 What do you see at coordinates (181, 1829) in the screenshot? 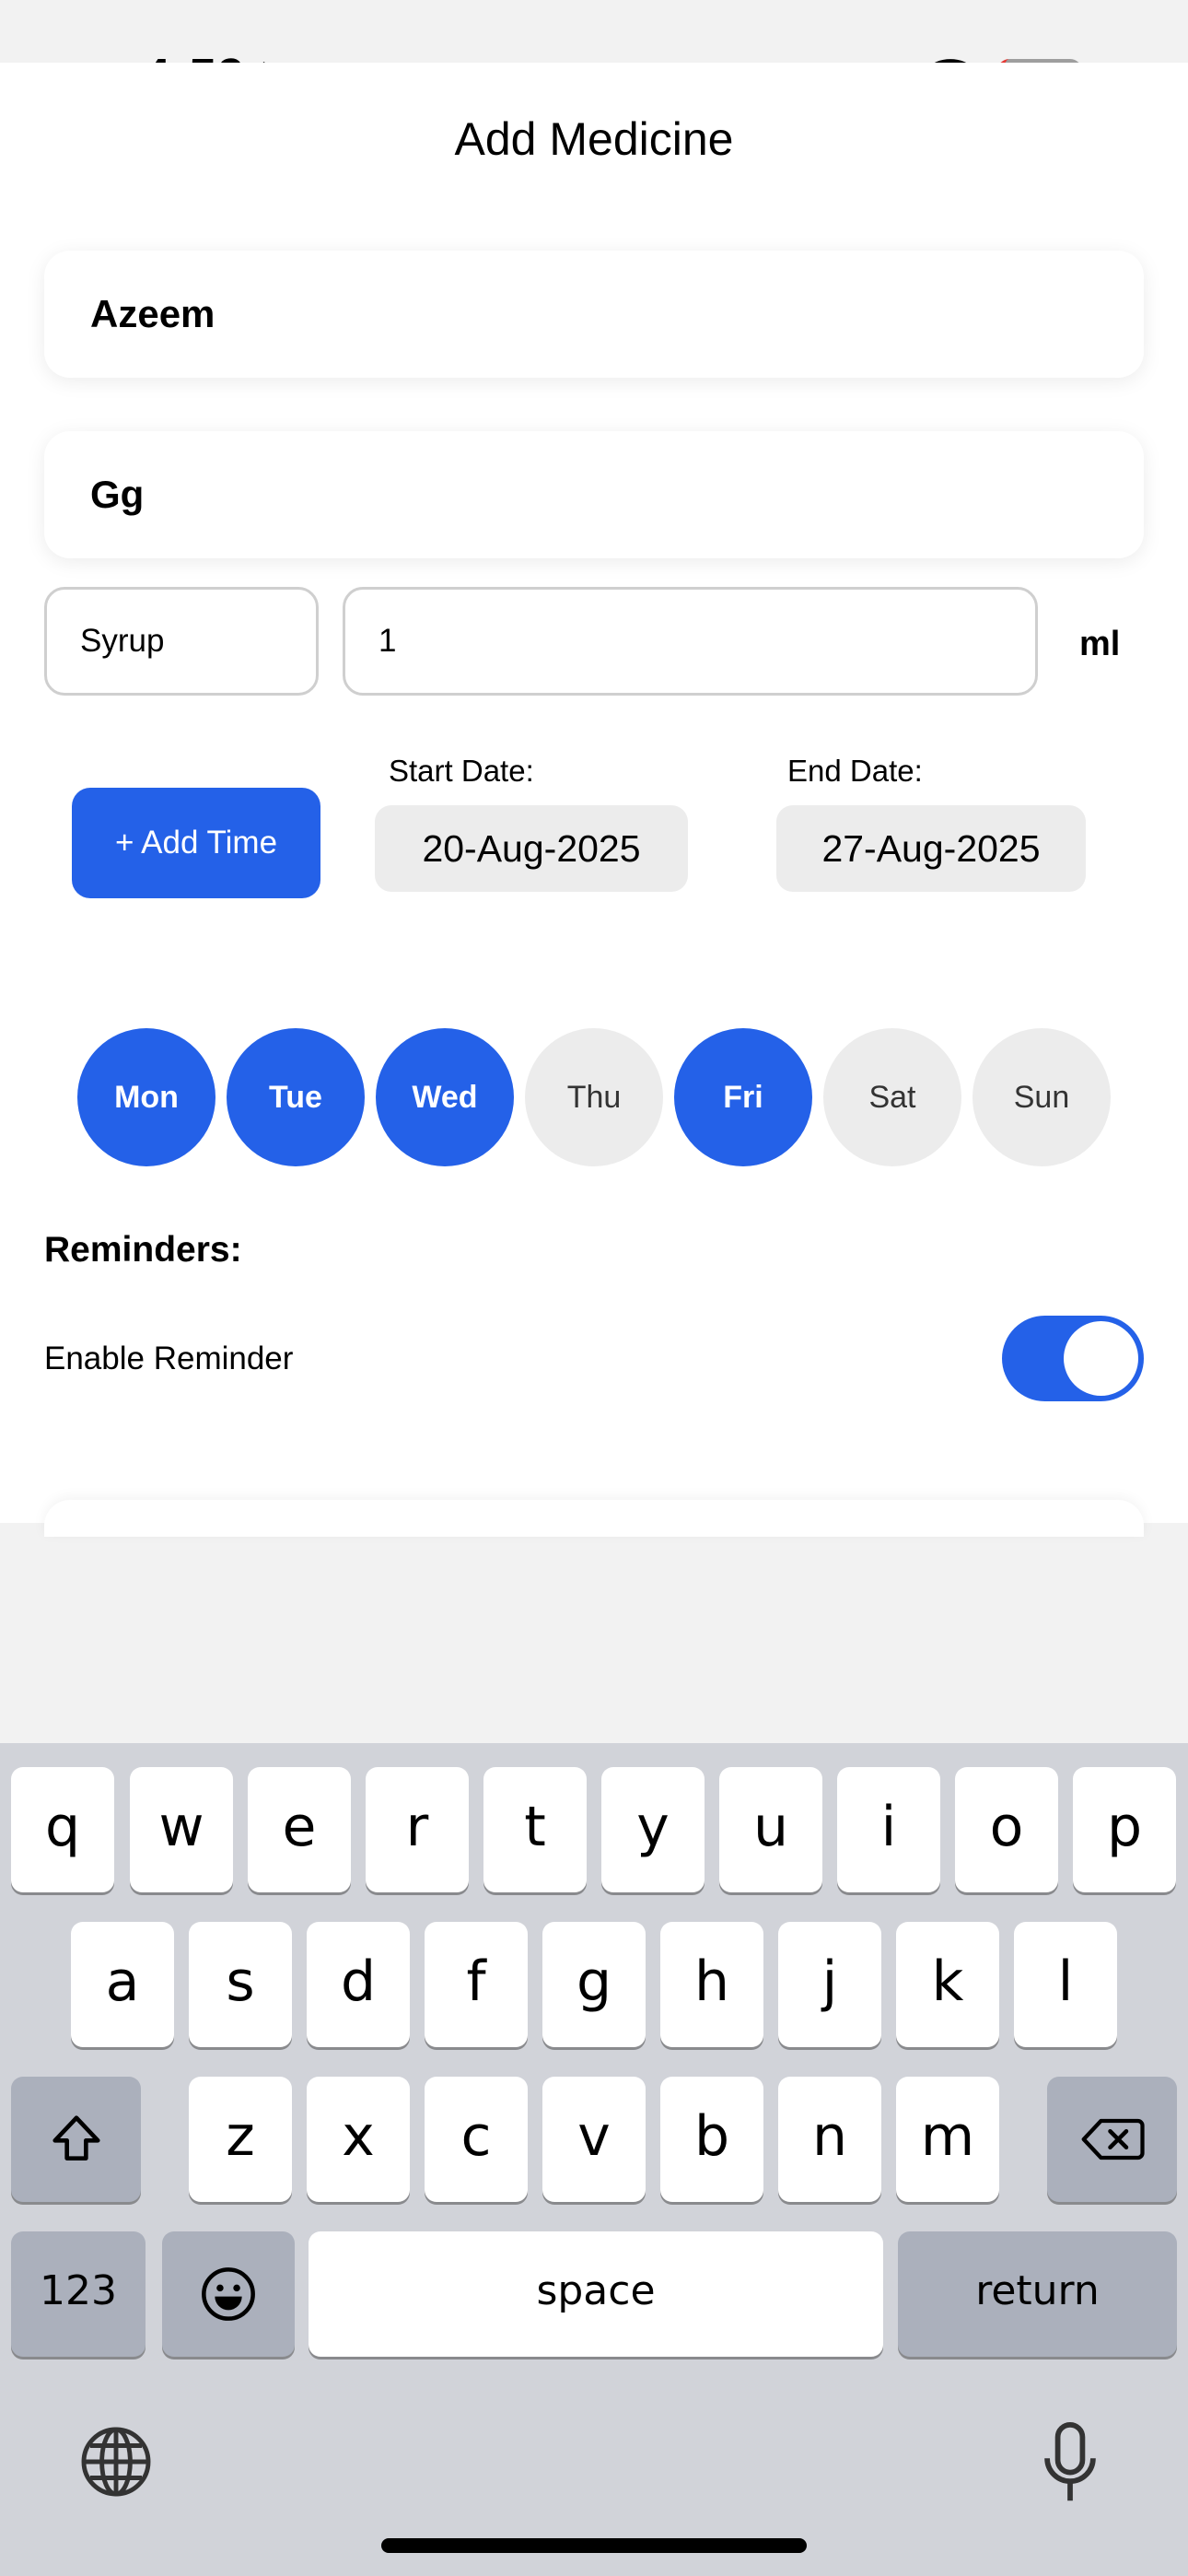
I see `key-w: w` at bounding box center [181, 1829].